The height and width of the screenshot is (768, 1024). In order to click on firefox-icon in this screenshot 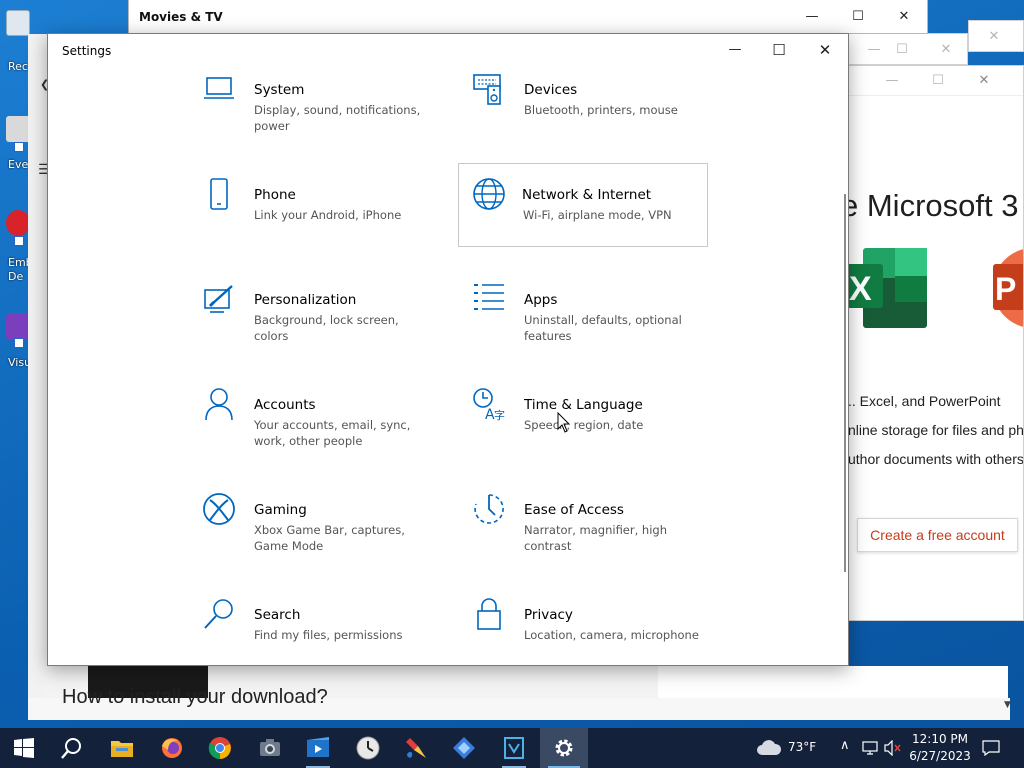, I will do `click(172, 748)`.